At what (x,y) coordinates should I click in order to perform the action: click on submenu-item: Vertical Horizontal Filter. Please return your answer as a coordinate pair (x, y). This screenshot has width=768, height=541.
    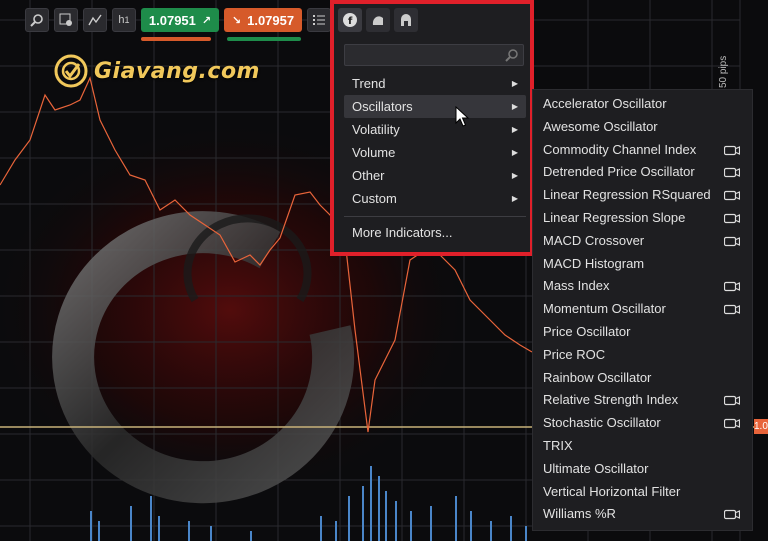
    Looking at the image, I should click on (642, 492).